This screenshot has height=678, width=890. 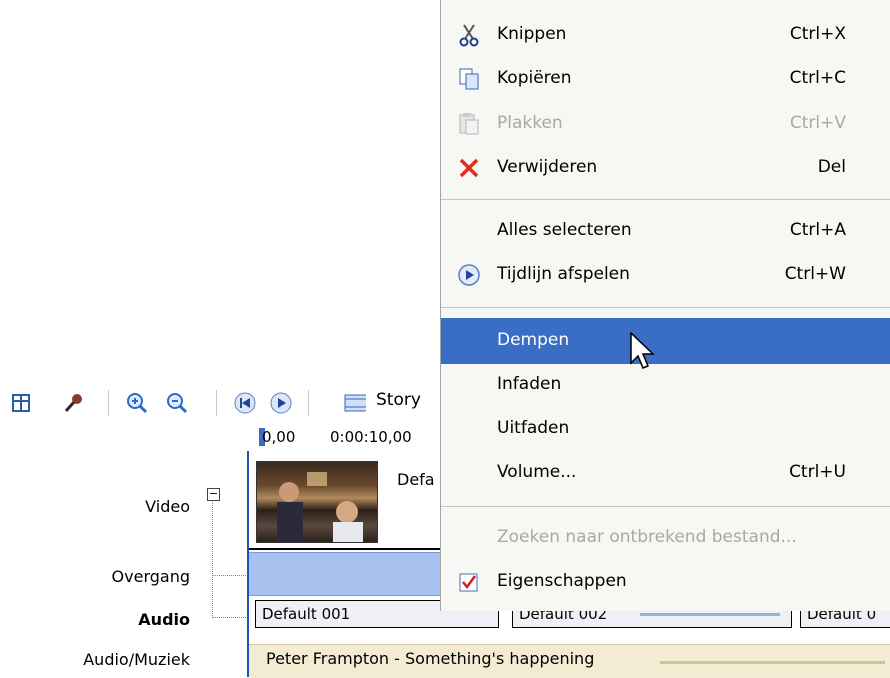 I want to click on paste-icon, so click(x=469, y=124).